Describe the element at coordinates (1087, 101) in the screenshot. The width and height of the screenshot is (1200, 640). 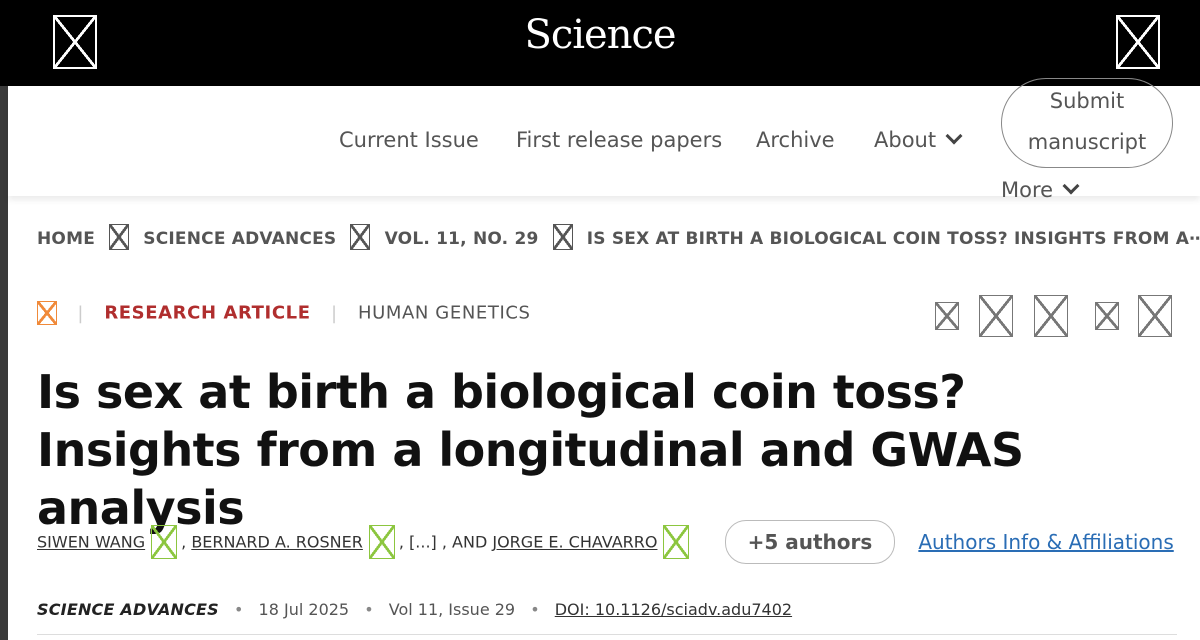
I see `submit-label-line1: Submit` at that location.